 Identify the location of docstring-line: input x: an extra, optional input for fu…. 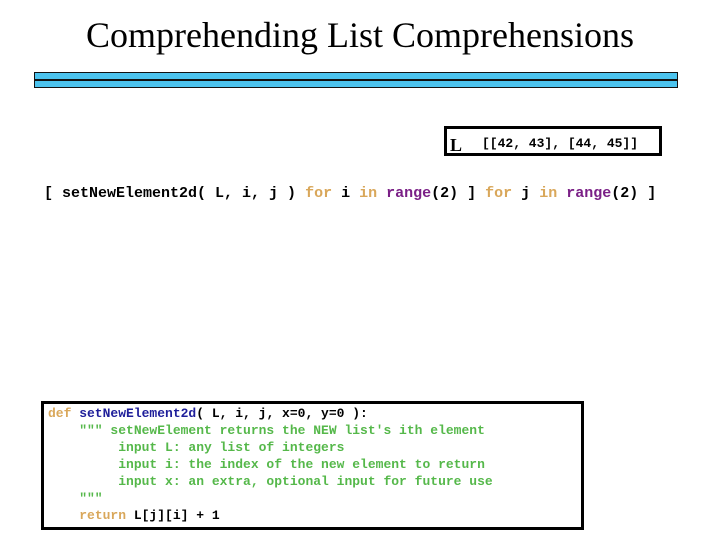
(270, 481).